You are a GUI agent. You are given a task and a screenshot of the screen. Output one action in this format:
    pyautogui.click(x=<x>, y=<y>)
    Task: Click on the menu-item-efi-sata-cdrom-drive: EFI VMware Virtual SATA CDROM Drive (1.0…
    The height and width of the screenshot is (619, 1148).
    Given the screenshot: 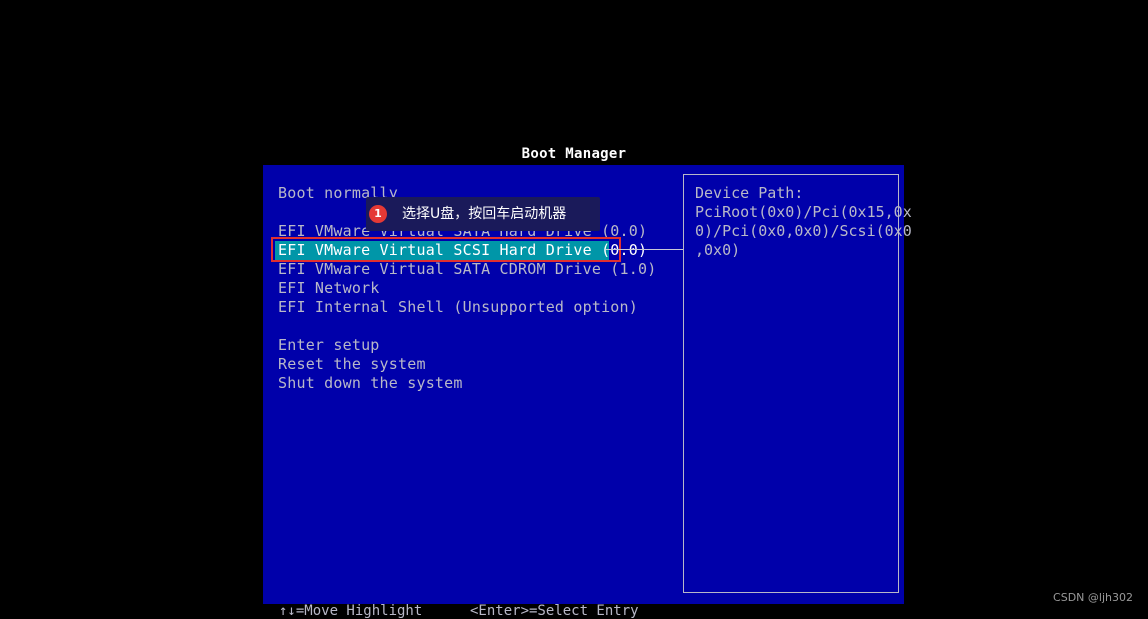 What is the action you would take?
    pyautogui.click(x=467, y=269)
    